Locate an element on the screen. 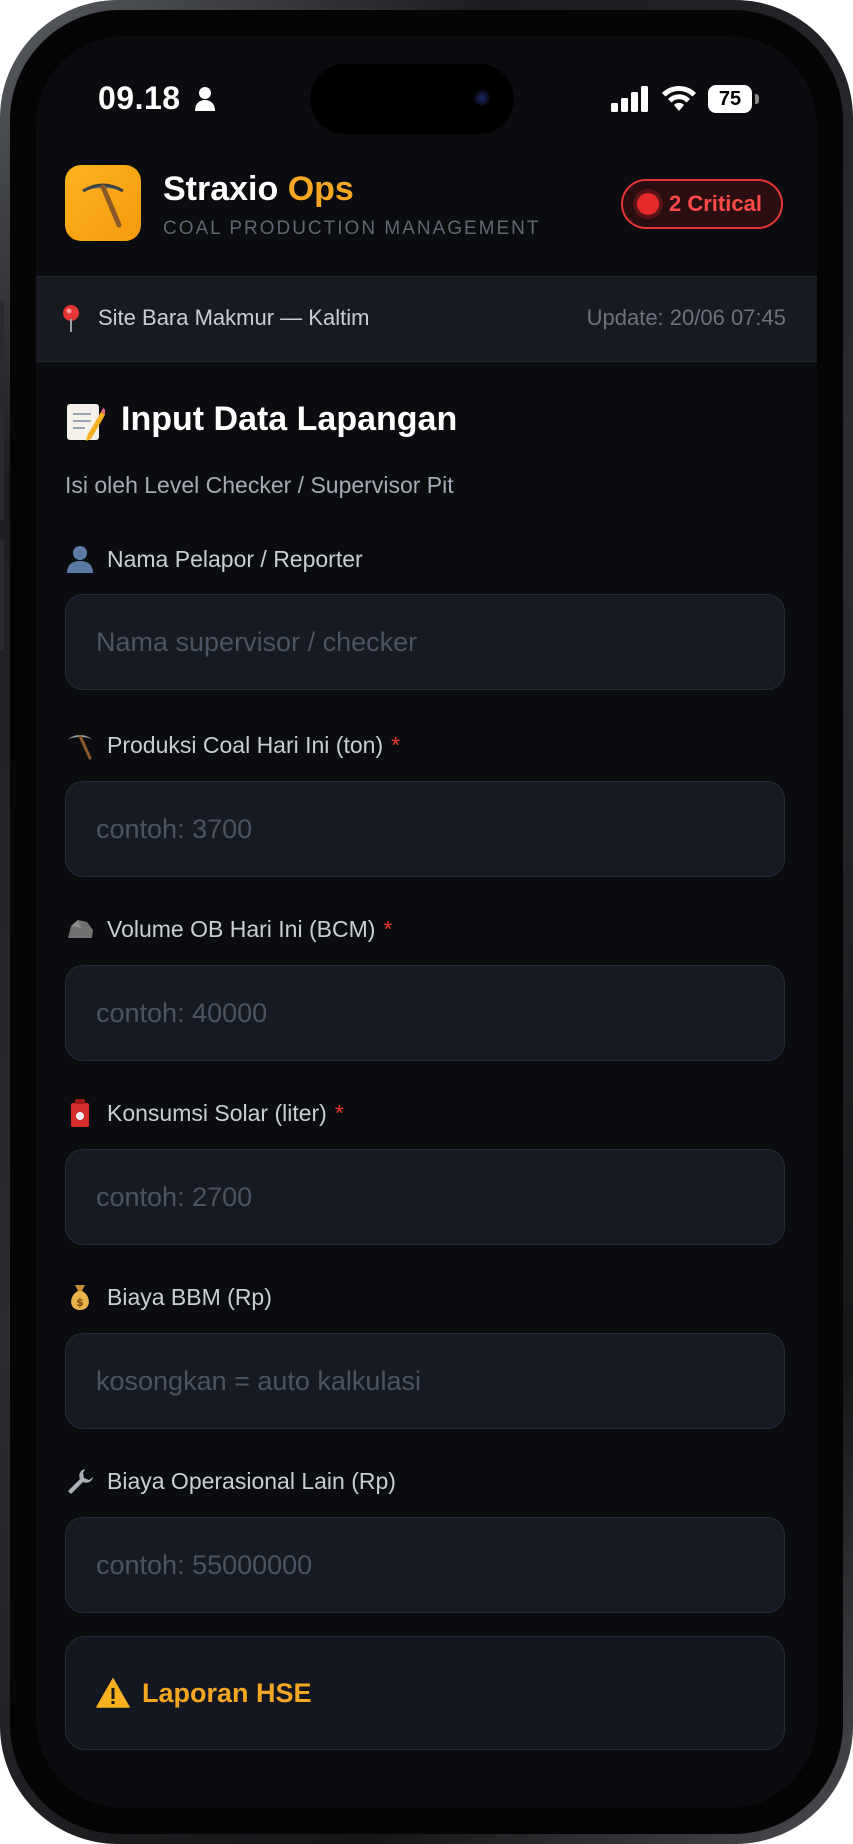 The image size is (853, 1844). coal-production-input is located at coordinates (425, 829).